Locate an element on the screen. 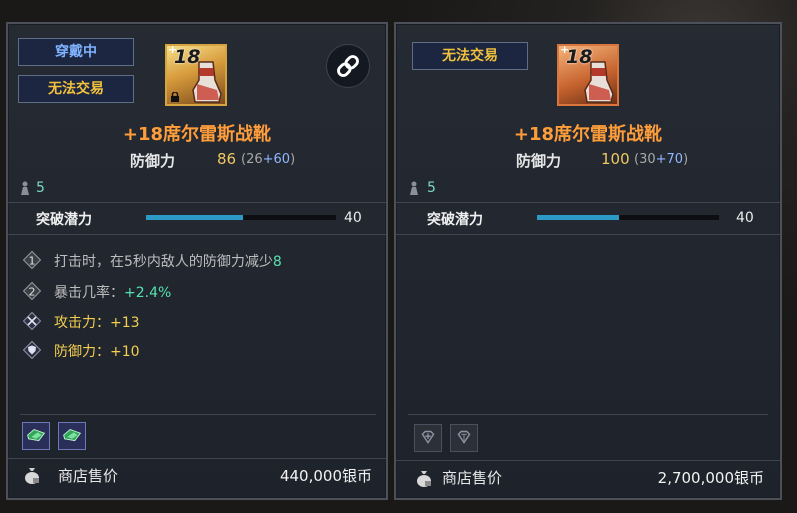 This screenshot has height=513, width=797. shop-price-value: 2,700,000银币 is located at coordinates (710, 478).